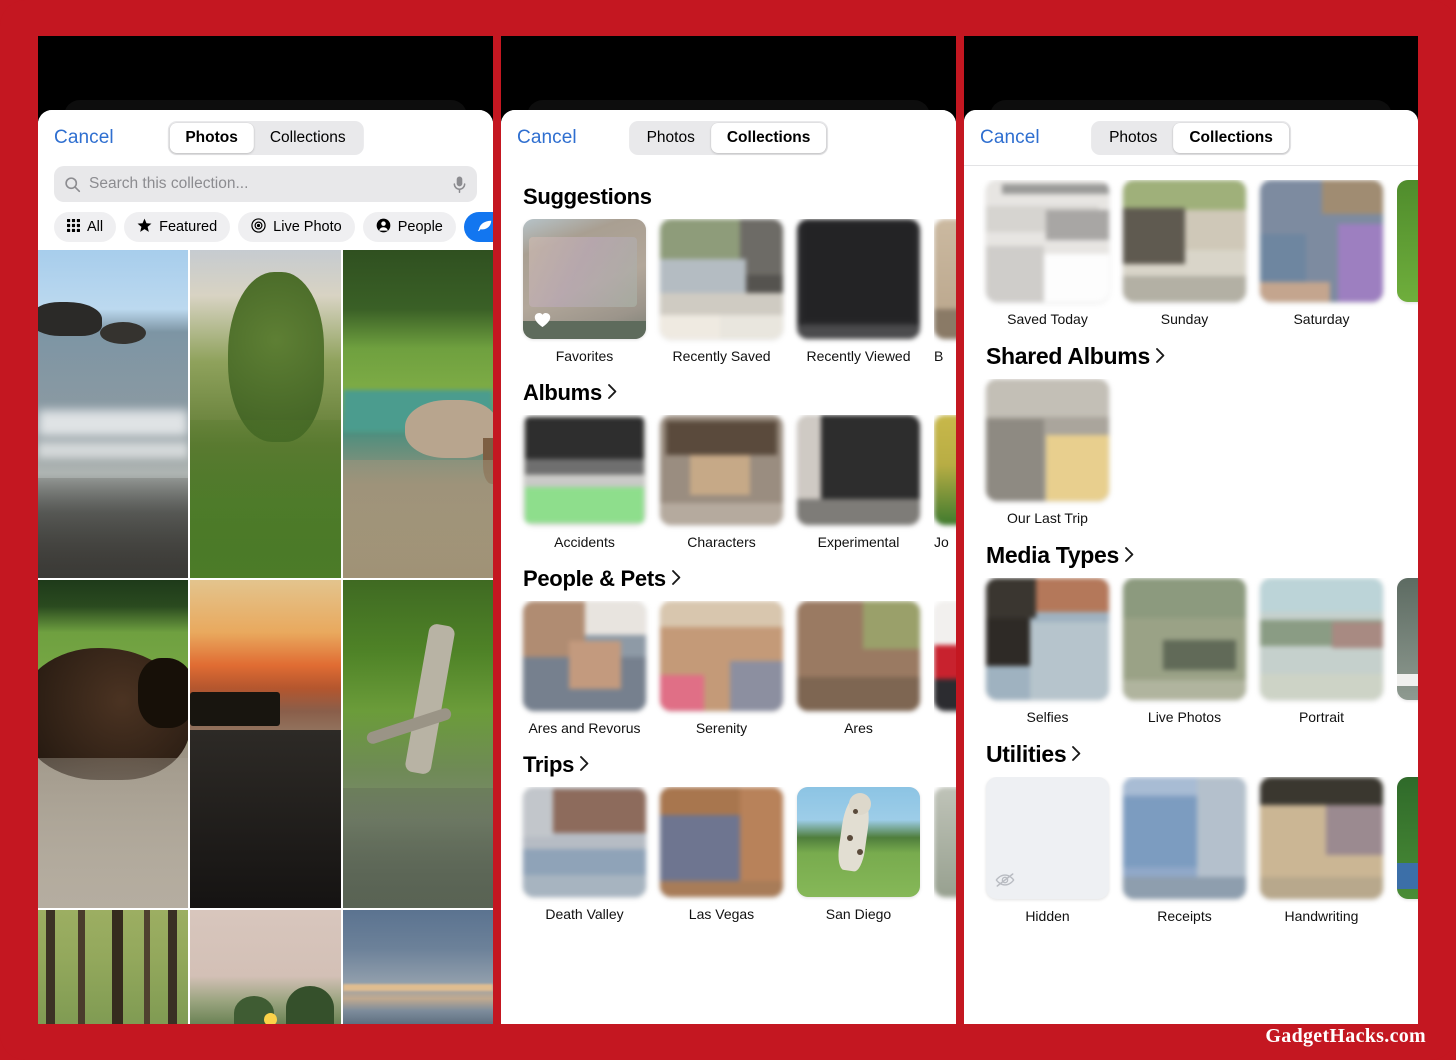  Describe the element at coordinates (417, 414) in the screenshot. I see `photo-donkey-at-pond` at that location.